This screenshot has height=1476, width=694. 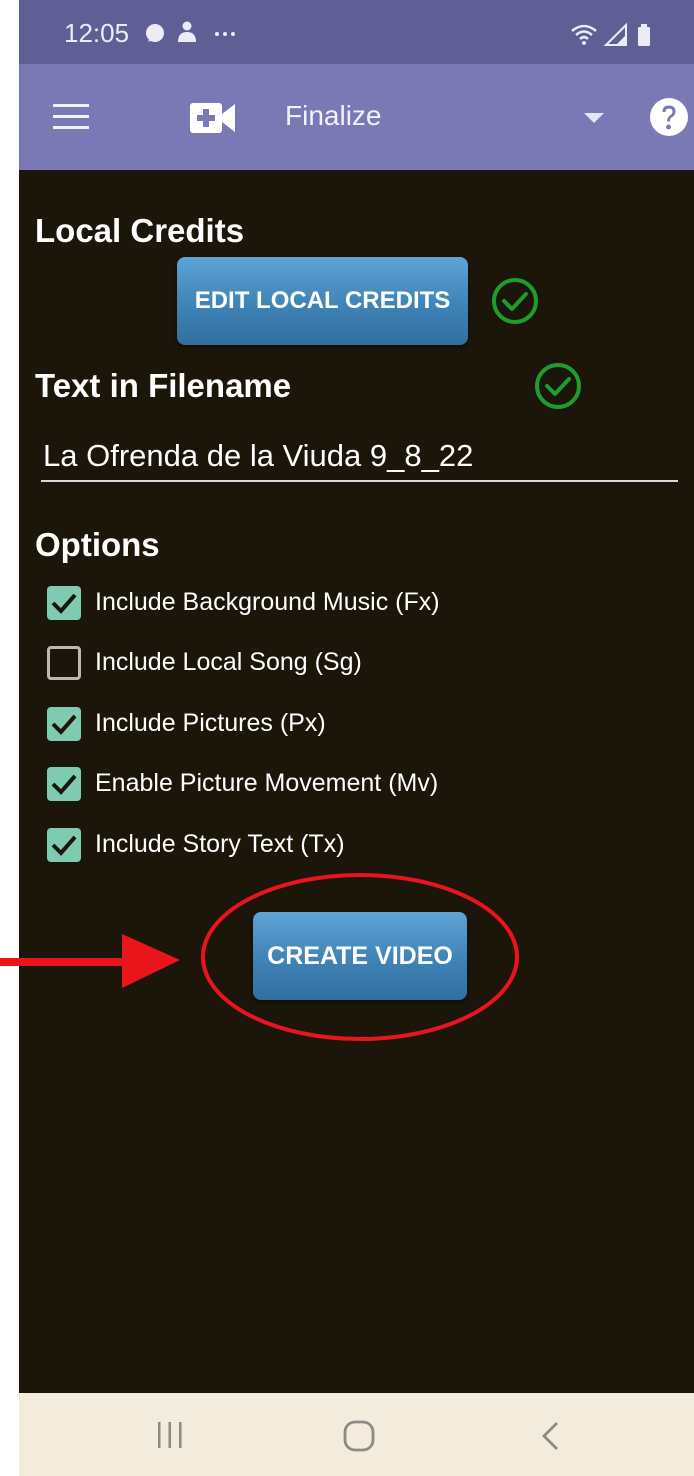 I want to click on accessibility-person-icon, so click(x=187, y=31).